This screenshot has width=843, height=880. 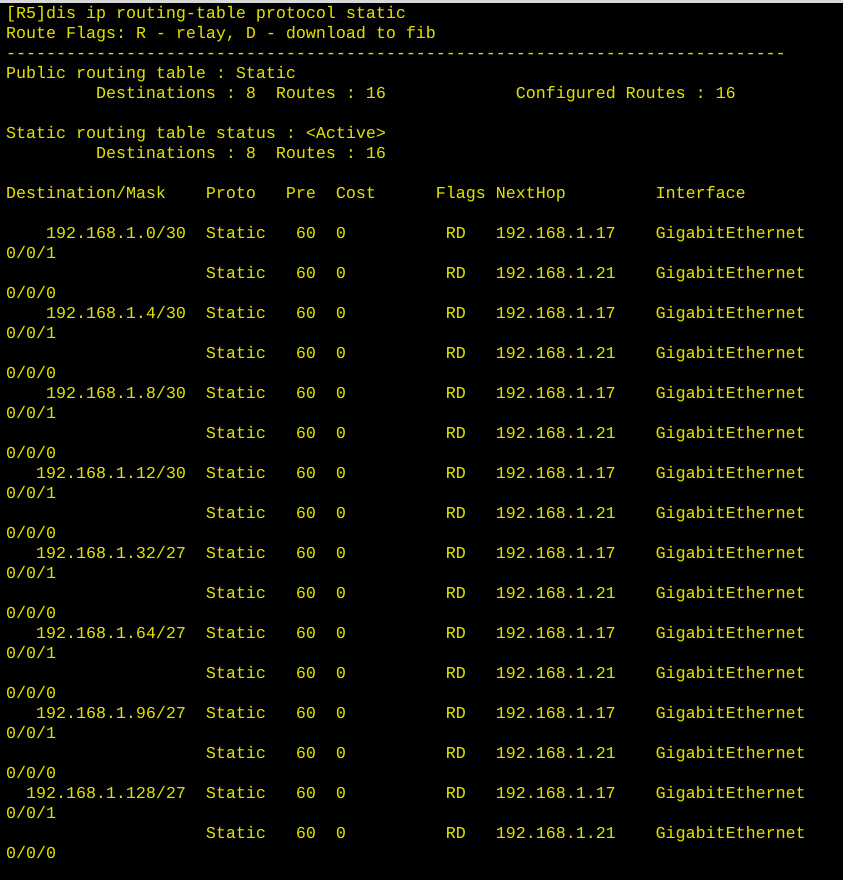 I want to click on destination-cell: 192.168.1.8/30, so click(x=116, y=395).